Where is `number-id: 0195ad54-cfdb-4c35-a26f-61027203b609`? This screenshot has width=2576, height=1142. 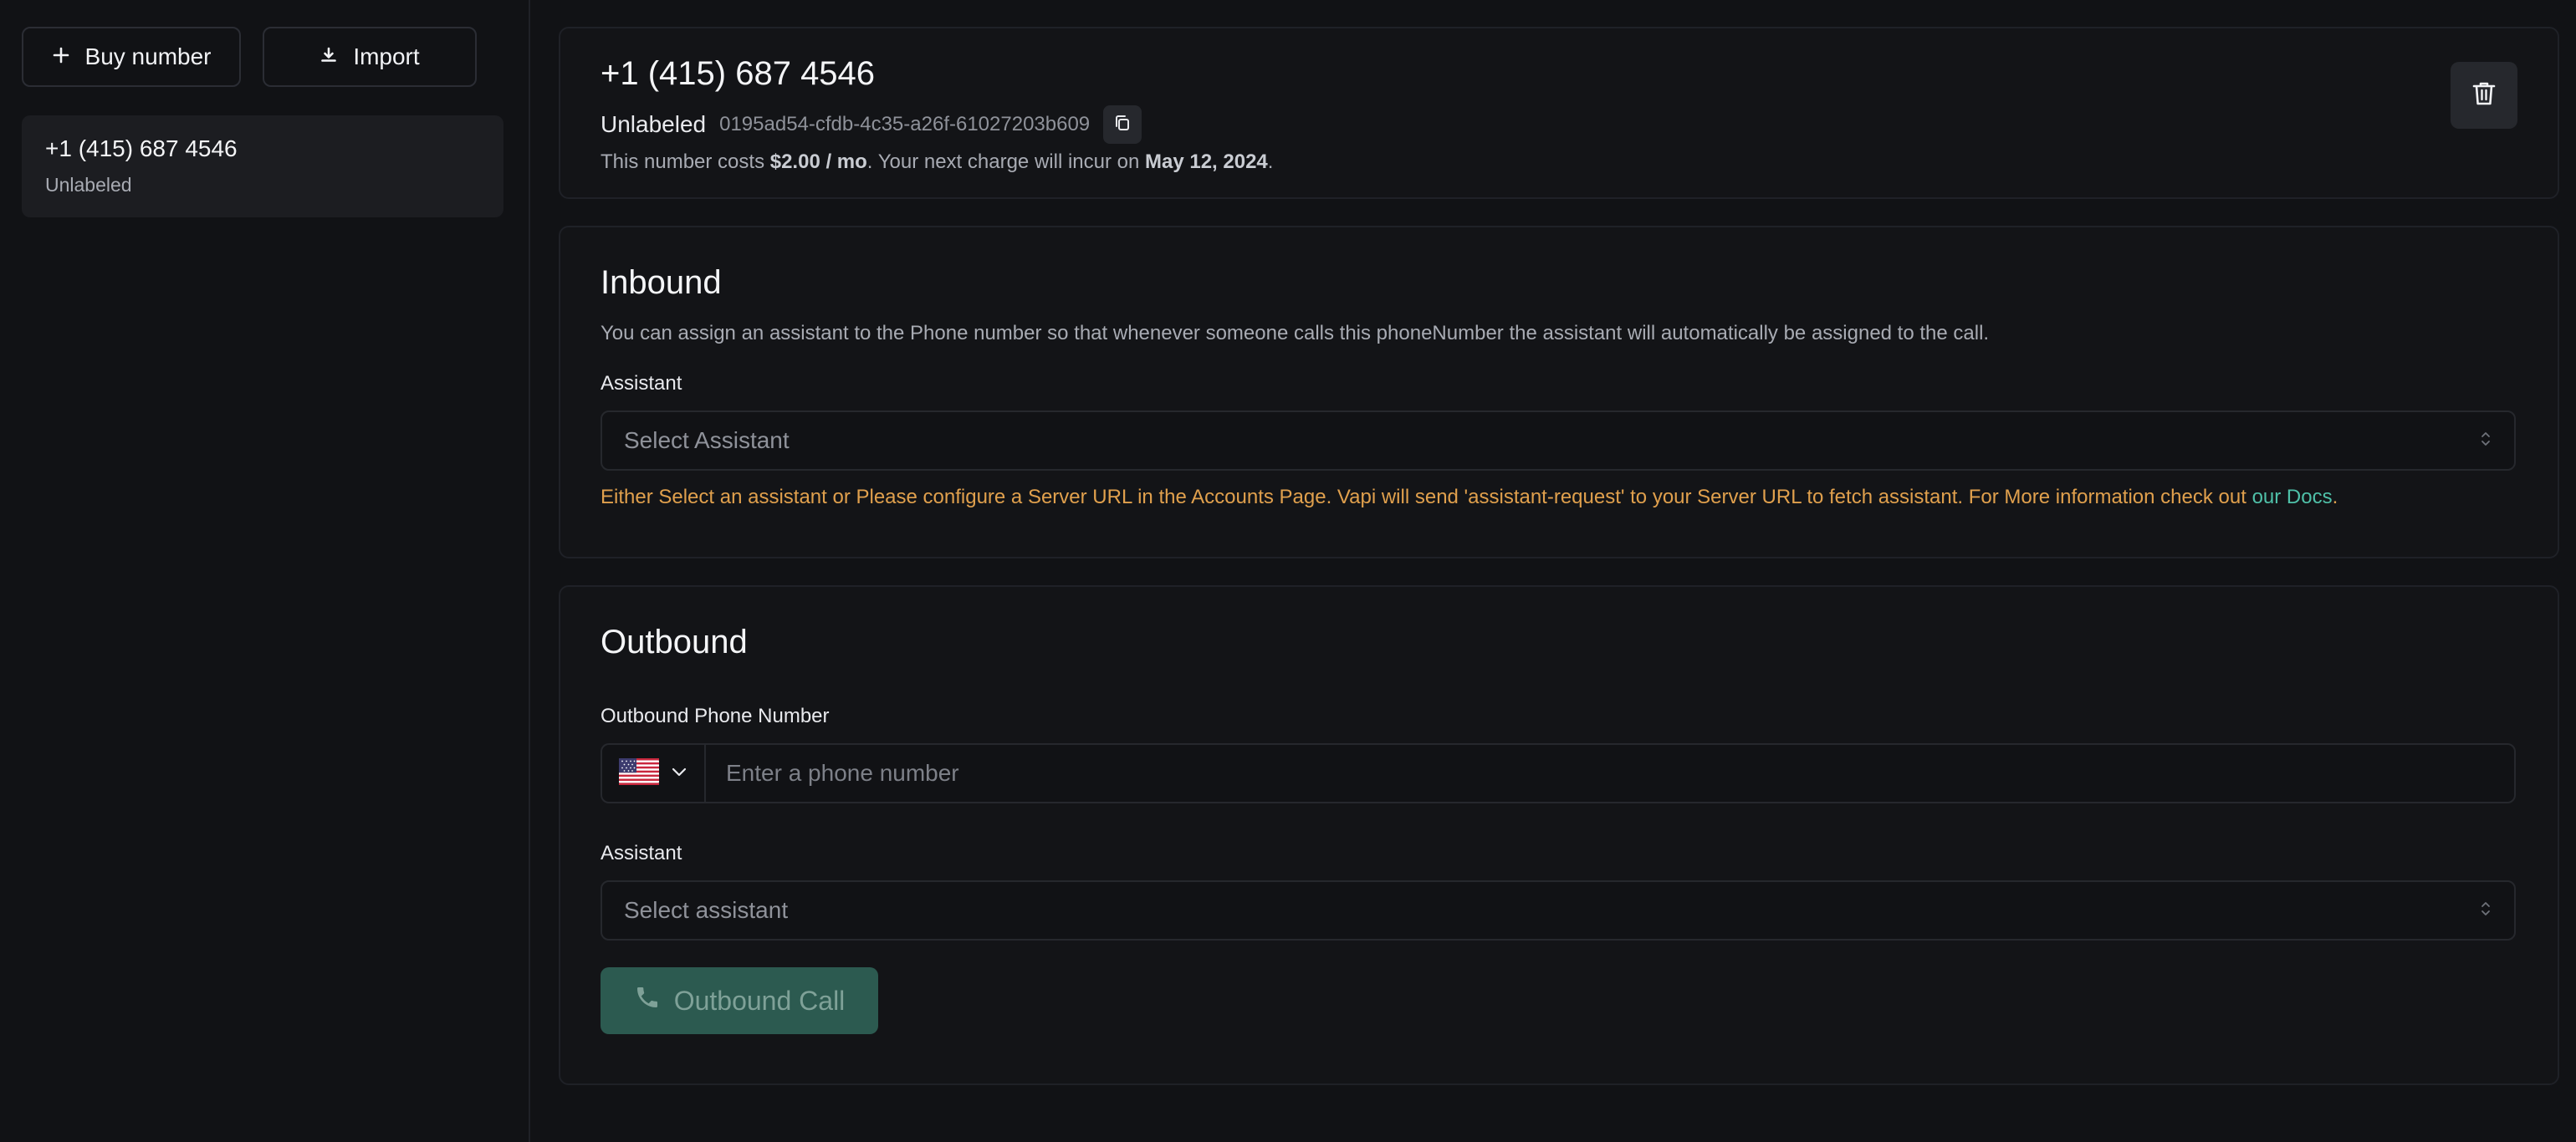
number-id: 0195ad54-cfdb-4c35-a26f-61027203b609 is located at coordinates (905, 124).